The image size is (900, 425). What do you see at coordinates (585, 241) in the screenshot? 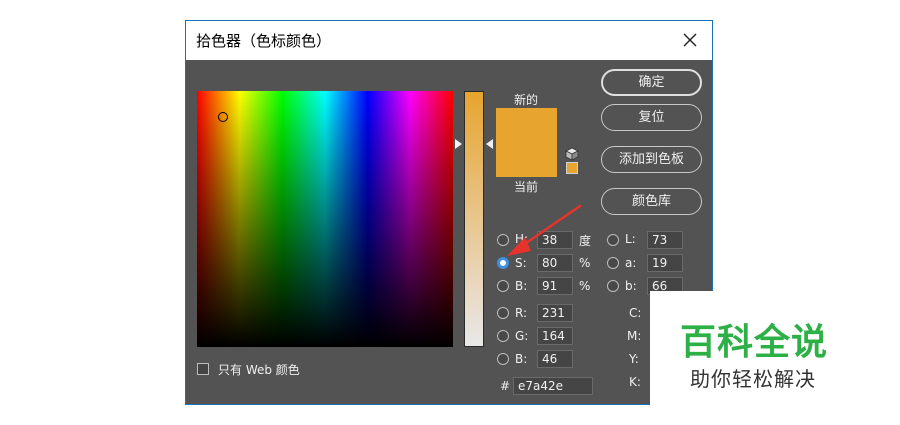
I see `h-unit: 度` at bounding box center [585, 241].